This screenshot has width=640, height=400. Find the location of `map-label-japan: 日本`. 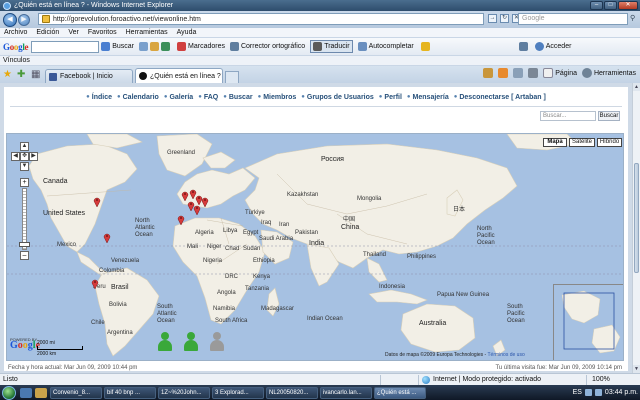

map-label-japan: 日本 is located at coordinates (459, 210).